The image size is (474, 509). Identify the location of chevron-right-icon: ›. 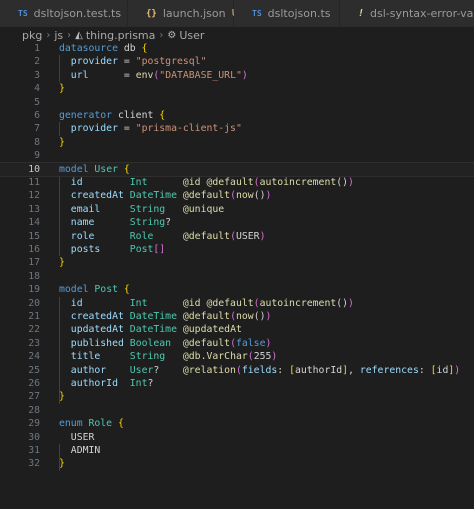
(48, 35).